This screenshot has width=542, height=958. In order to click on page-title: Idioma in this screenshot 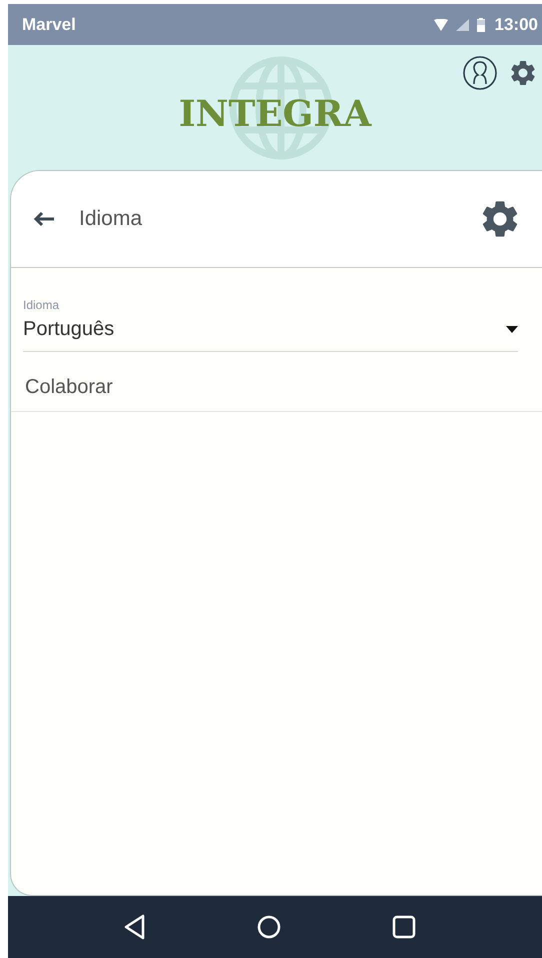, I will do `click(111, 219)`.